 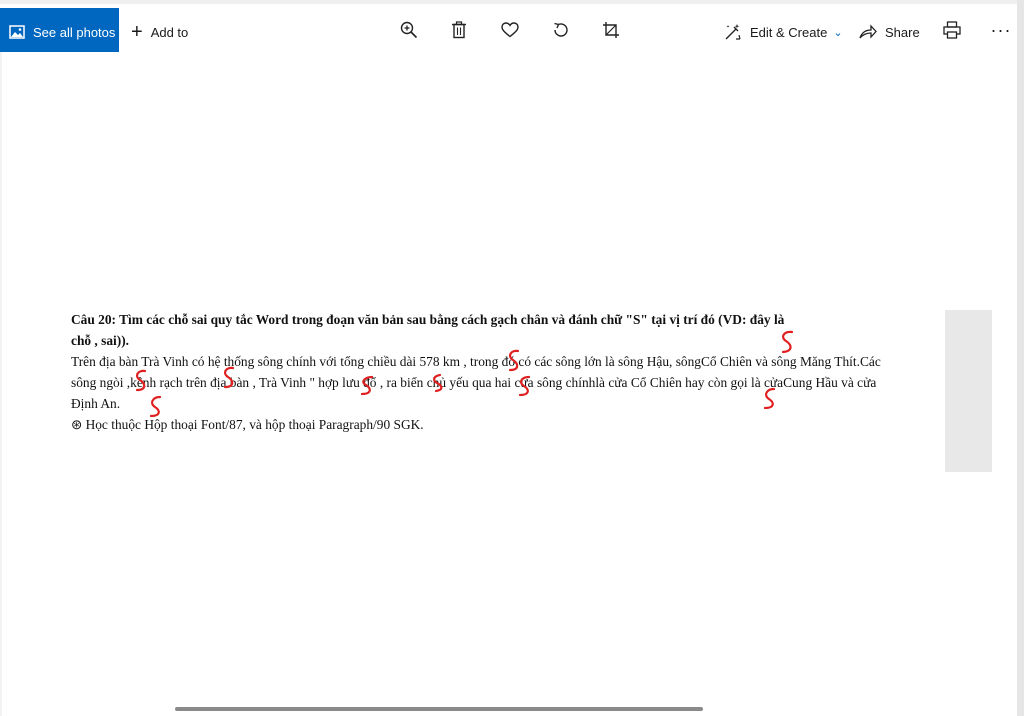 I want to click on heart-icon, so click(x=510, y=30).